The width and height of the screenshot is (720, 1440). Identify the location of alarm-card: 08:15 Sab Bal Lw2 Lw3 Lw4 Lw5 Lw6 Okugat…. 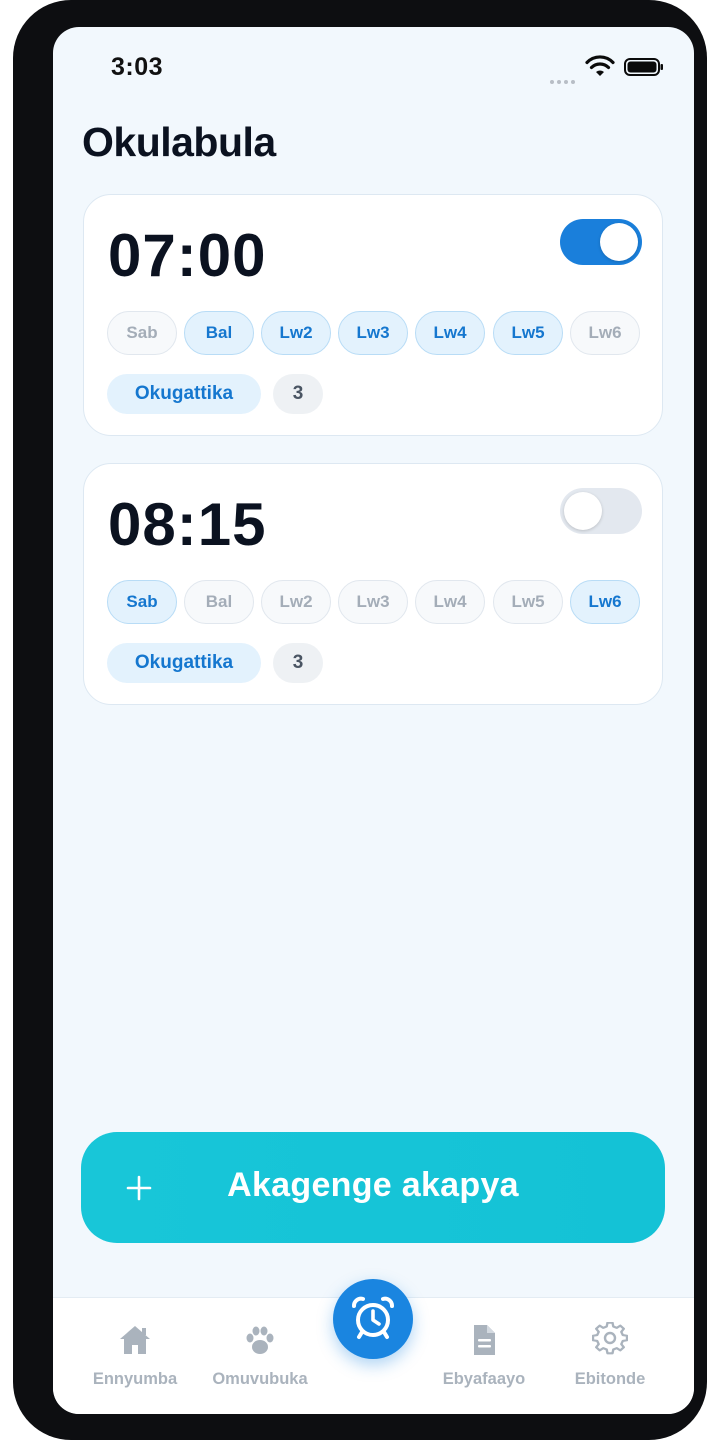
(373, 584).